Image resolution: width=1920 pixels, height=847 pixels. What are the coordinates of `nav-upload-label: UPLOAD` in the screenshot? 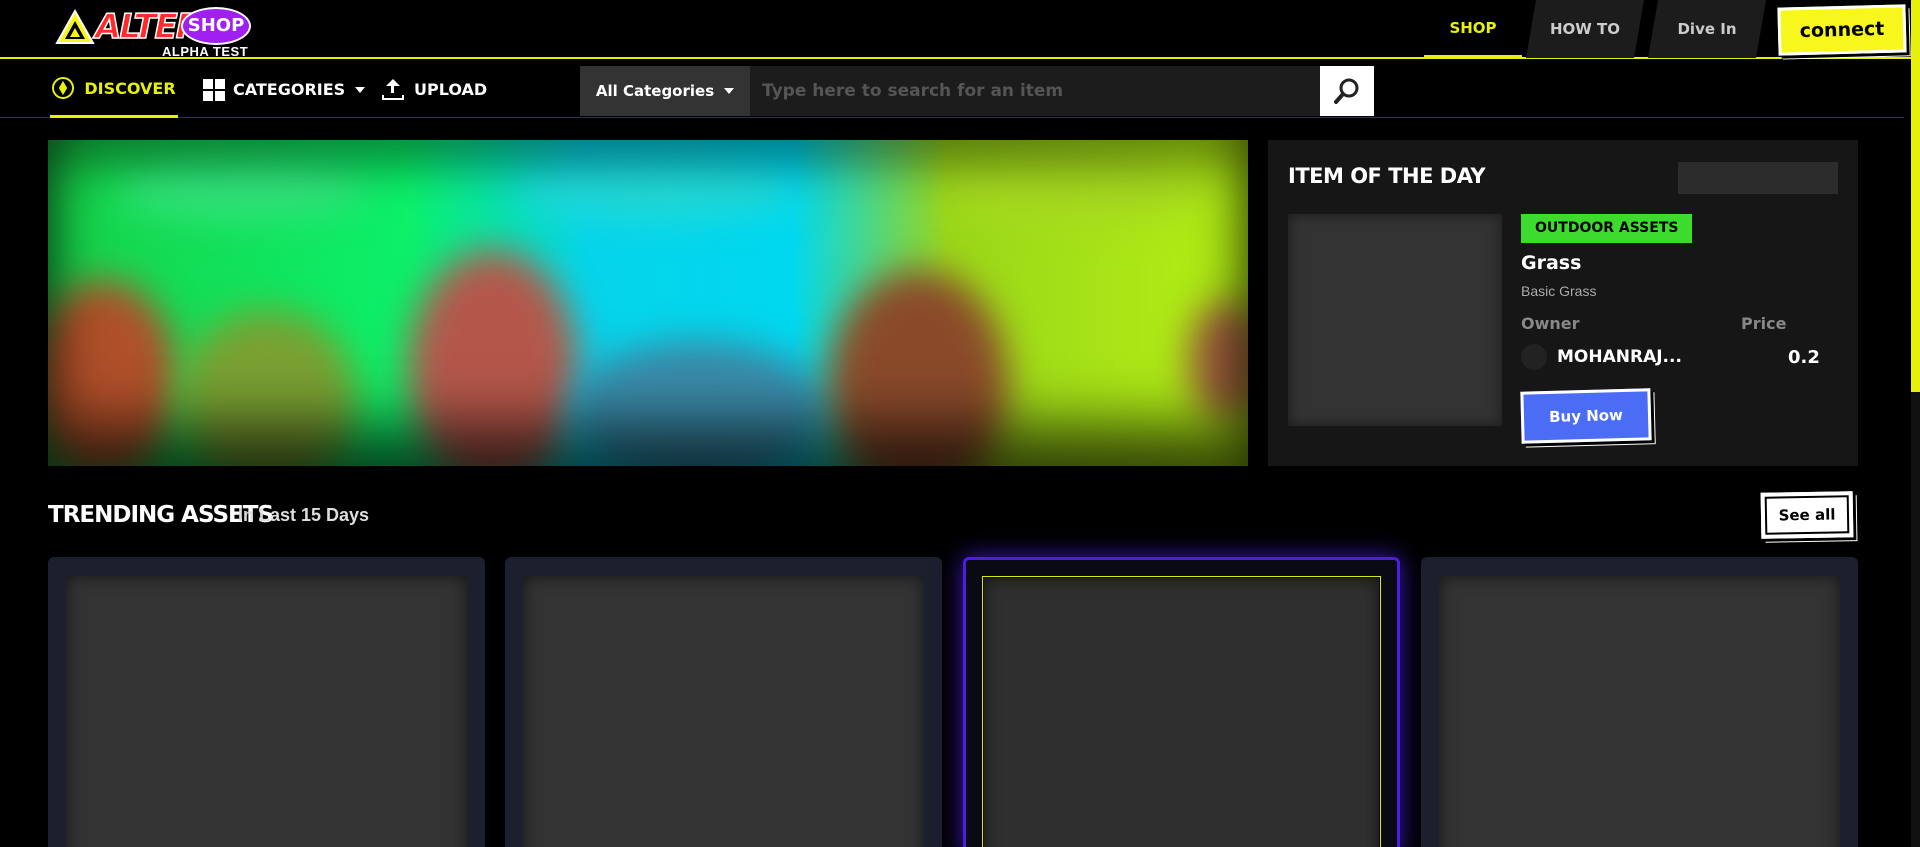 It's located at (451, 89).